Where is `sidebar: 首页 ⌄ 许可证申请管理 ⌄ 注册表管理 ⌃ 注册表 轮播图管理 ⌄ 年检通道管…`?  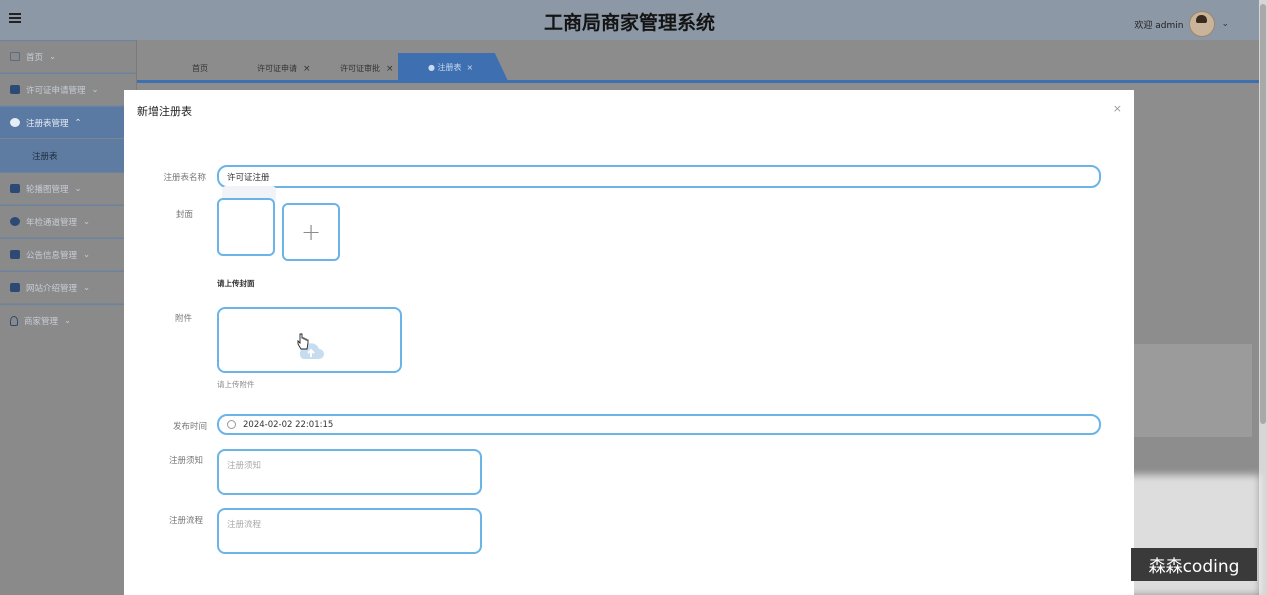 sidebar: 首页 ⌄ 许可证申请管理 ⌄ 注册表管理 ⌃ 注册表 轮播图管理 ⌄ 年检通道管… is located at coordinates (68, 317).